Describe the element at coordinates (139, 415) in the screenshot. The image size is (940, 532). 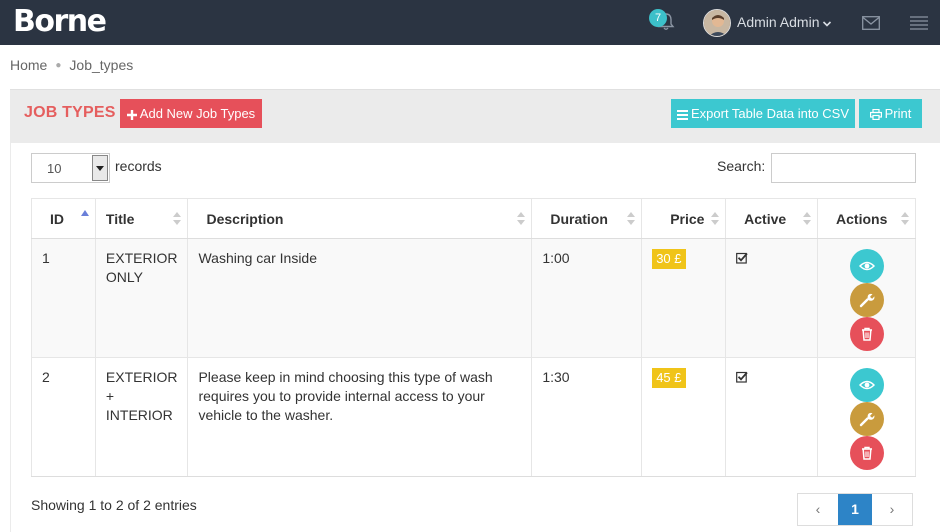
I see `title-line: INTERIOR` at that location.